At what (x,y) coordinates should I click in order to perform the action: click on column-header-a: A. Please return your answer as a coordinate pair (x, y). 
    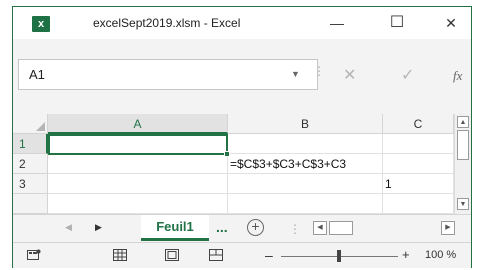
    Looking at the image, I should click on (138, 124).